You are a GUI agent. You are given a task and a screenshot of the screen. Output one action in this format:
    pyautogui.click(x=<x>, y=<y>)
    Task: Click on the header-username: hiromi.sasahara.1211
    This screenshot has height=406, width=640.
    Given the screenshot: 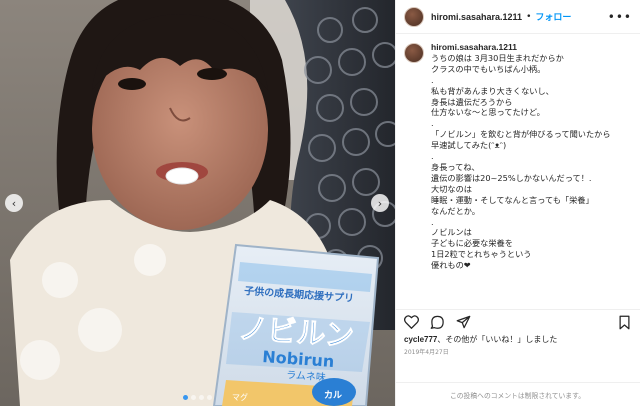 What is the action you would take?
    pyautogui.click(x=476, y=17)
    